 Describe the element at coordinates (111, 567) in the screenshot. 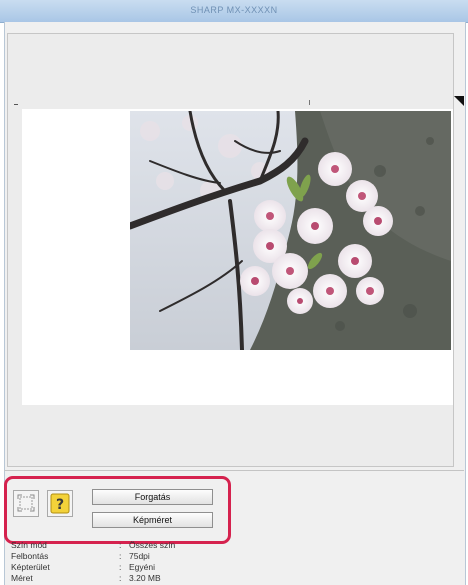

I see `info-row-image-area: Képterület : Egyéni` at that location.